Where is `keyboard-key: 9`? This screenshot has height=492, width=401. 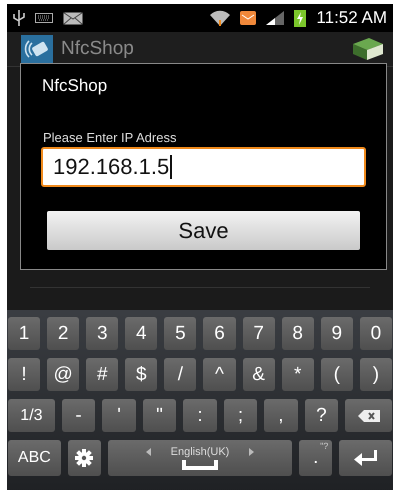
keyboard-key: 9 is located at coordinates (336, 333).